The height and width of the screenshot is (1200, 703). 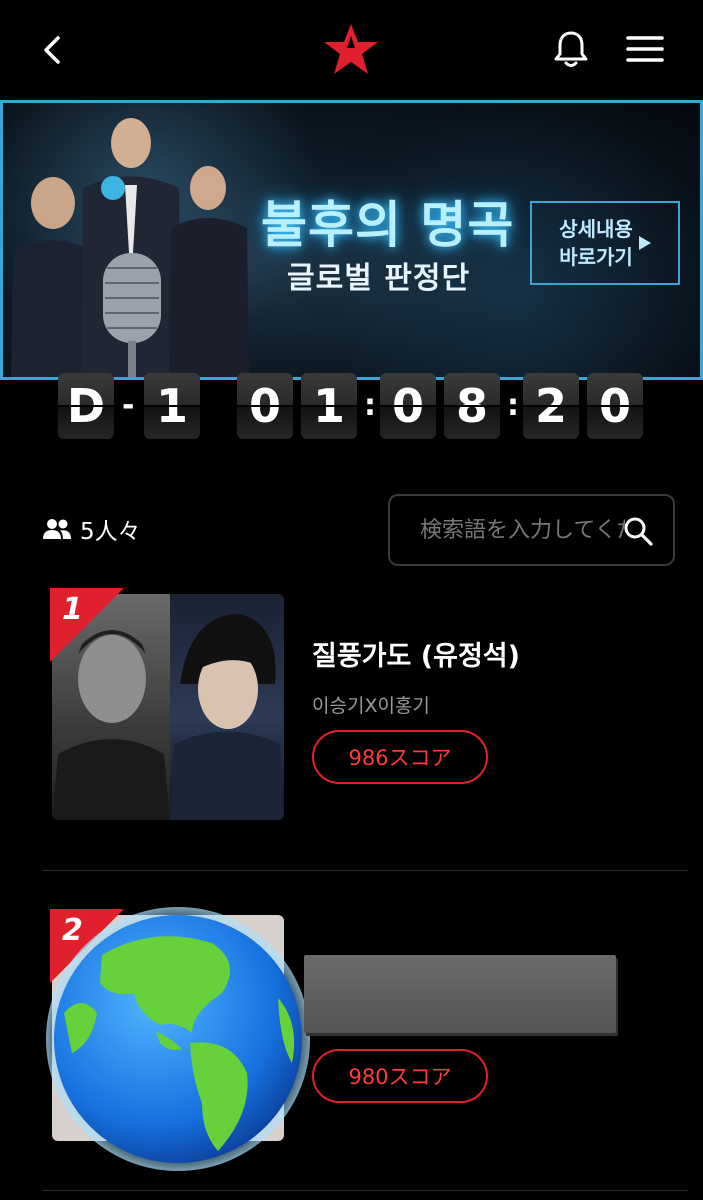 I want to click on song-title: 질풍가도 (유정석), so click(x=416, y=653).